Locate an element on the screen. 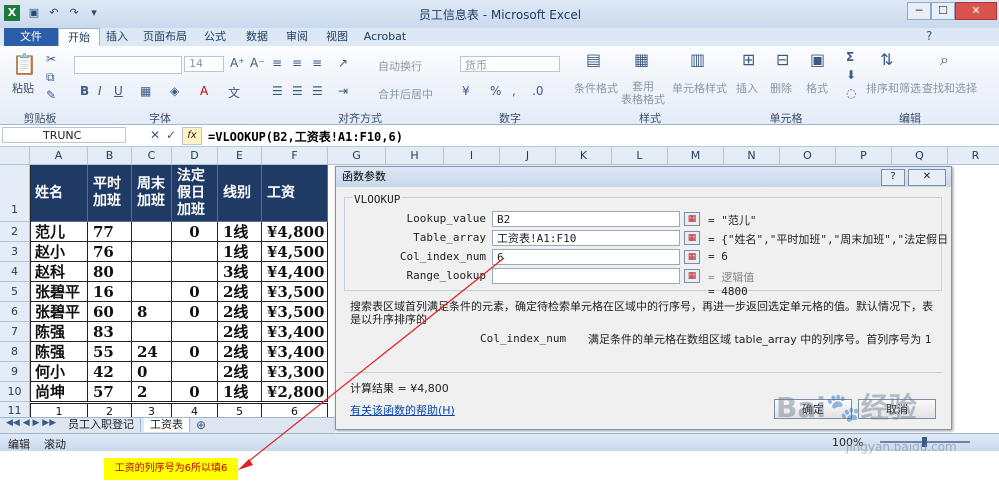 The width and height of the screenshot is (999, 484). annotation-note: 工资的列序号为6所以填6 is located at coordinates (171, 469).